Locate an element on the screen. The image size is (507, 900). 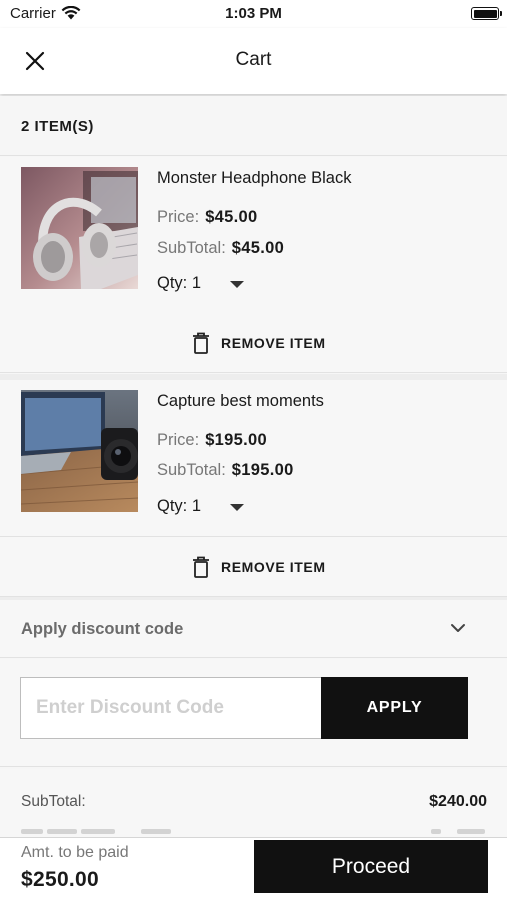
headphones-image is located at coordinates (79, 228).